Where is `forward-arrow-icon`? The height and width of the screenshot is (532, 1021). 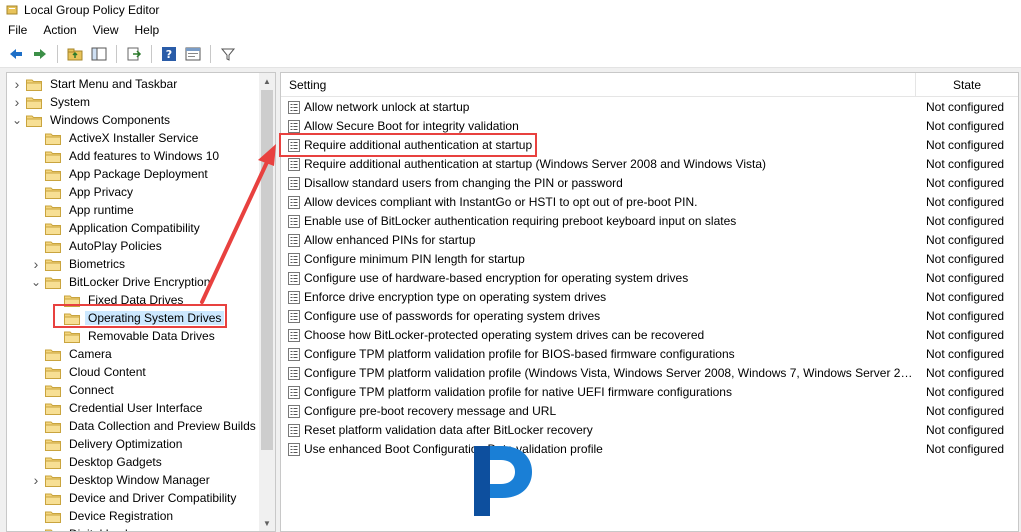 forward-arrow-icon is located at coordinates (40, 54).